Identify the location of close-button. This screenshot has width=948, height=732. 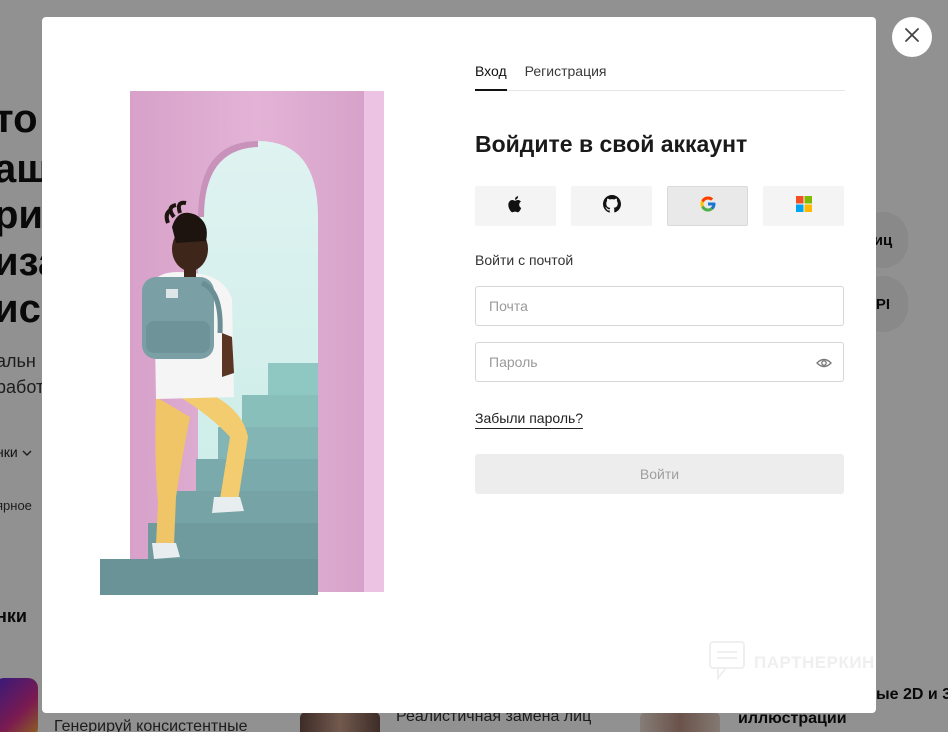
(912, 37).